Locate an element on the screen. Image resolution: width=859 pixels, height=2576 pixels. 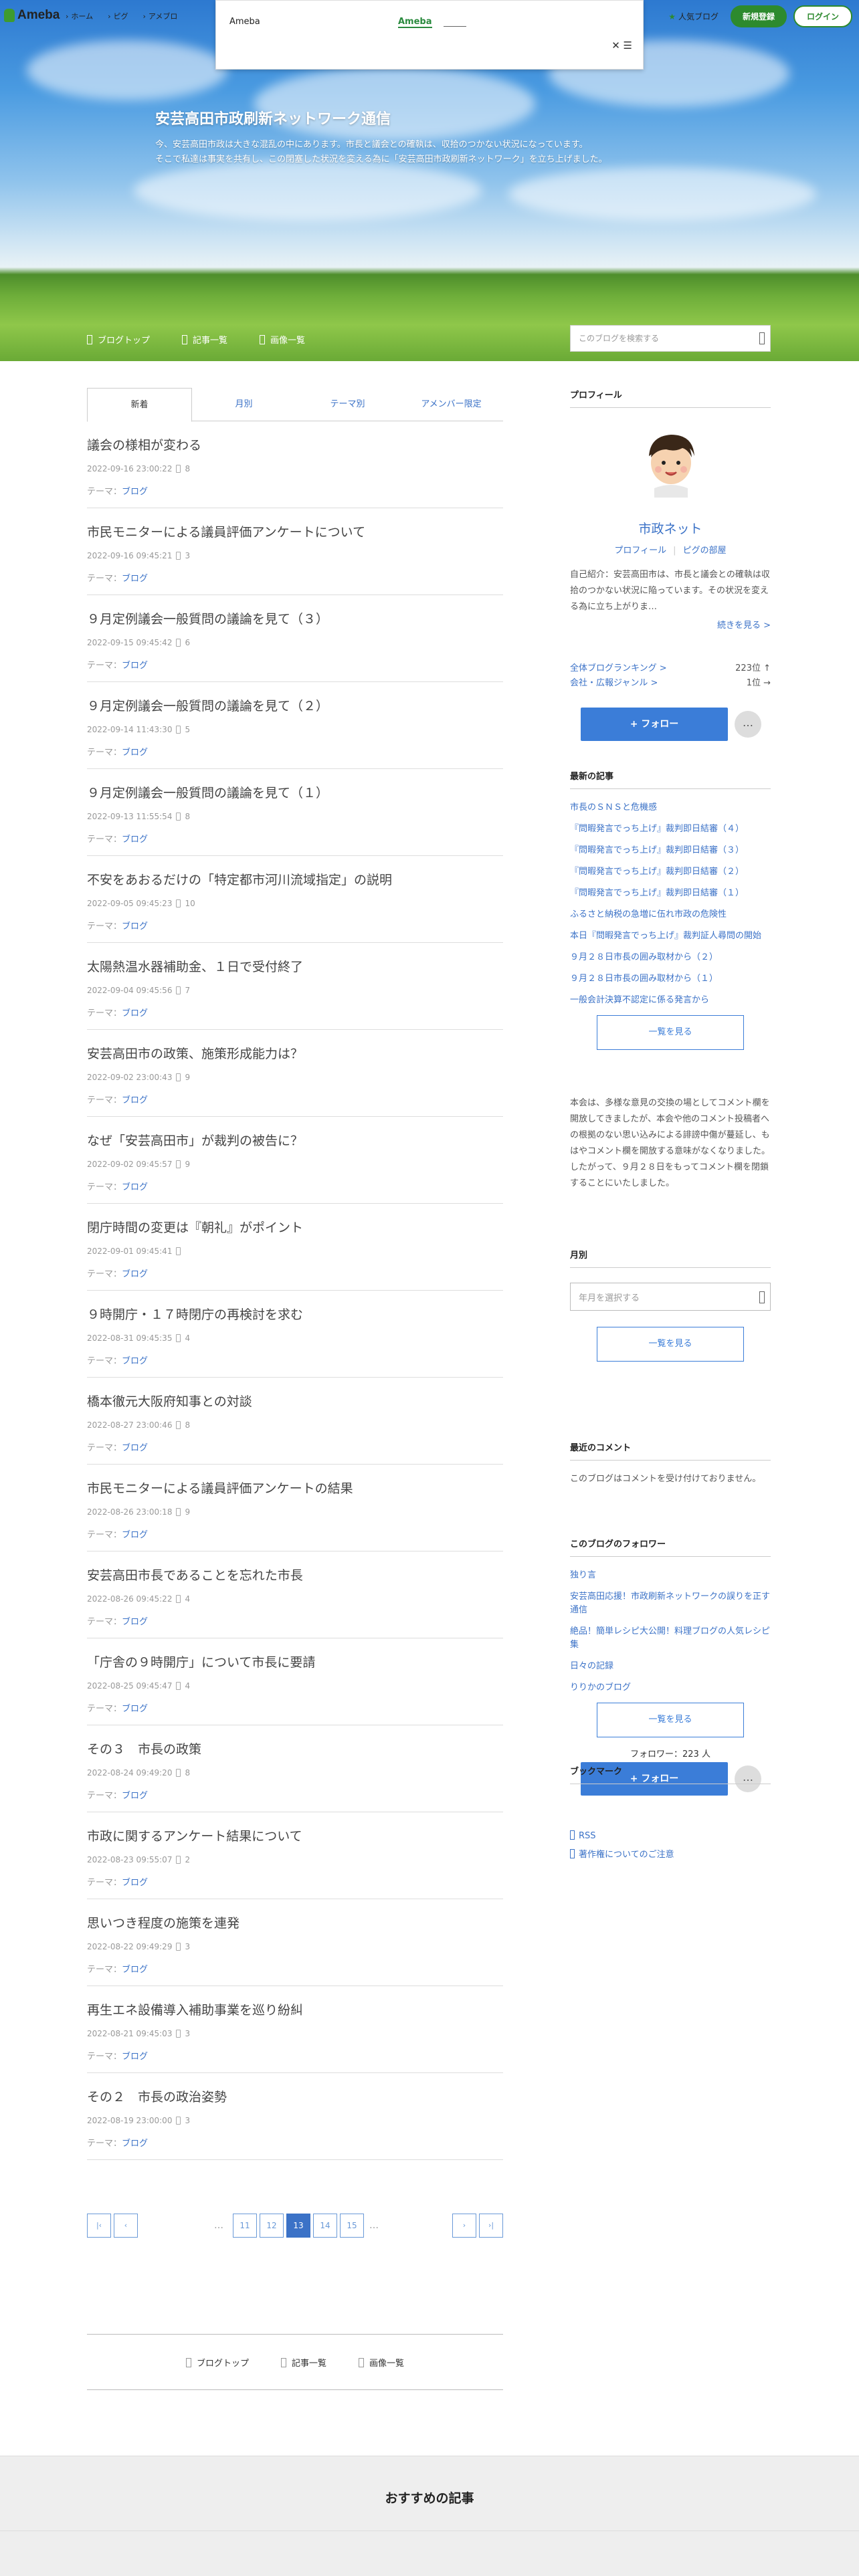
follower-link: りりかのブログ is located at coordinates (671, 1688).